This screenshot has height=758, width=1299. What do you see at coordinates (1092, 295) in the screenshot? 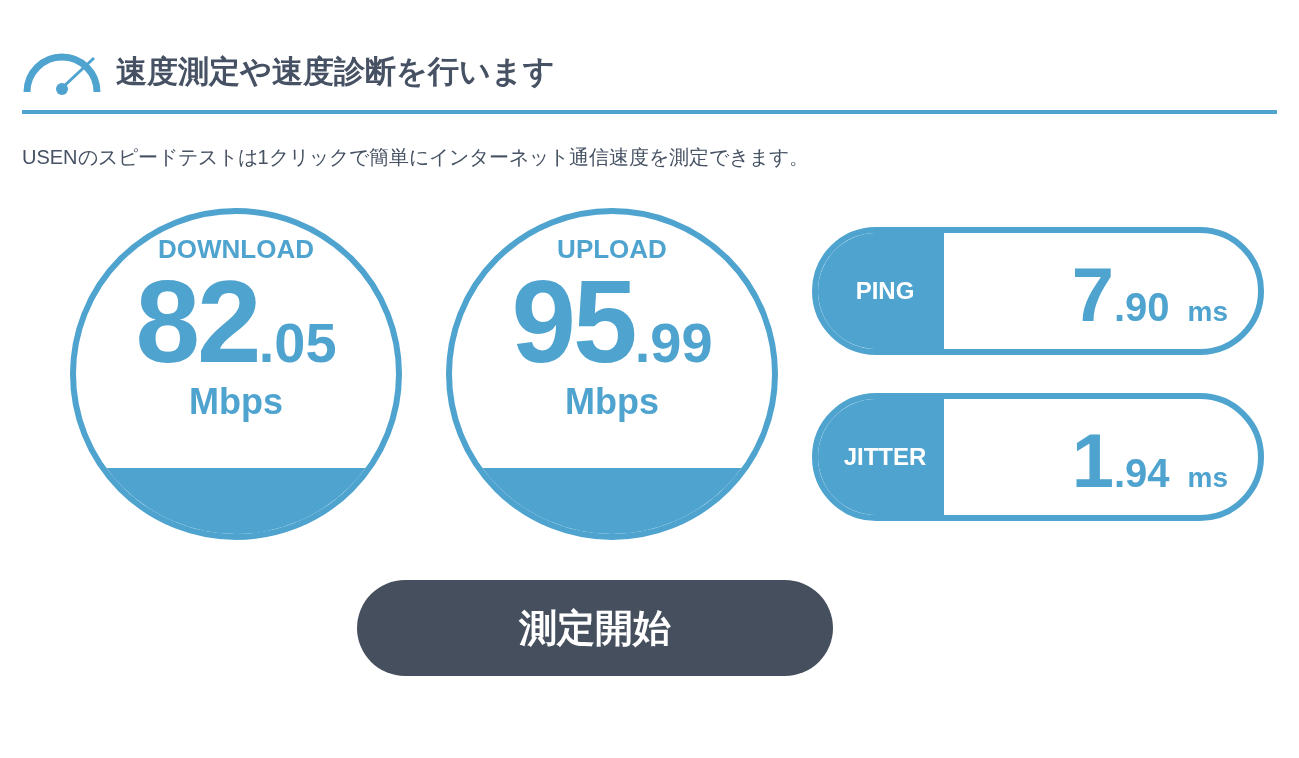
I see `metric-value-integer: 7` at bounding box center [1092, 295].